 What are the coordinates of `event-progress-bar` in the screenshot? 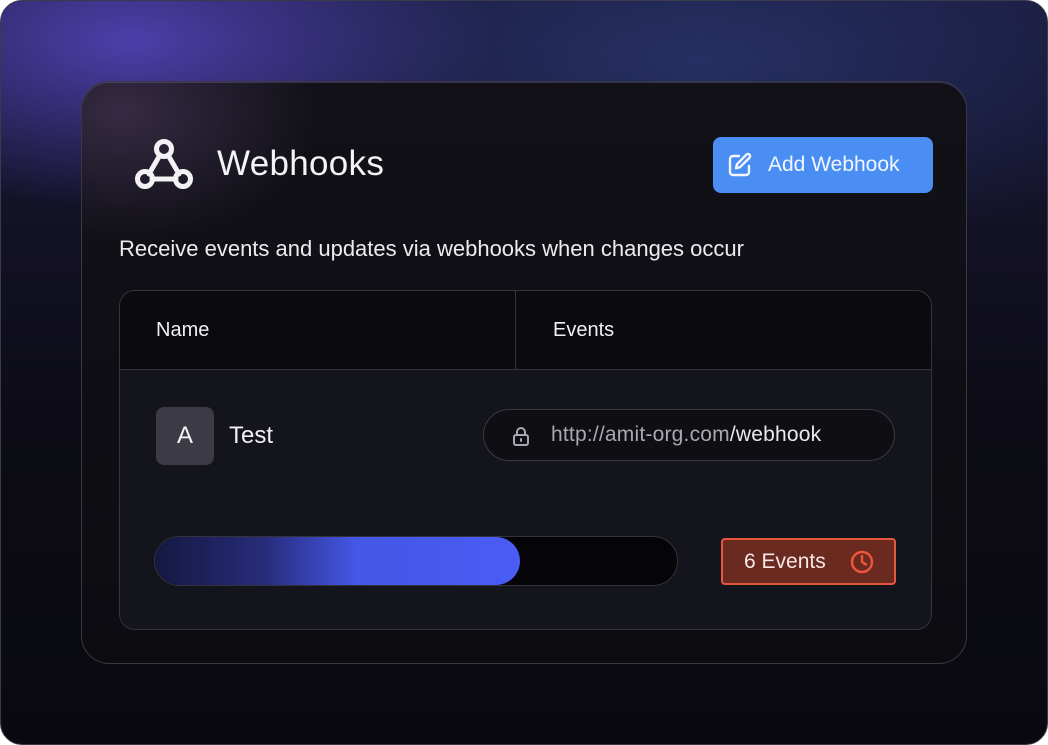 It's located at (416, 561).